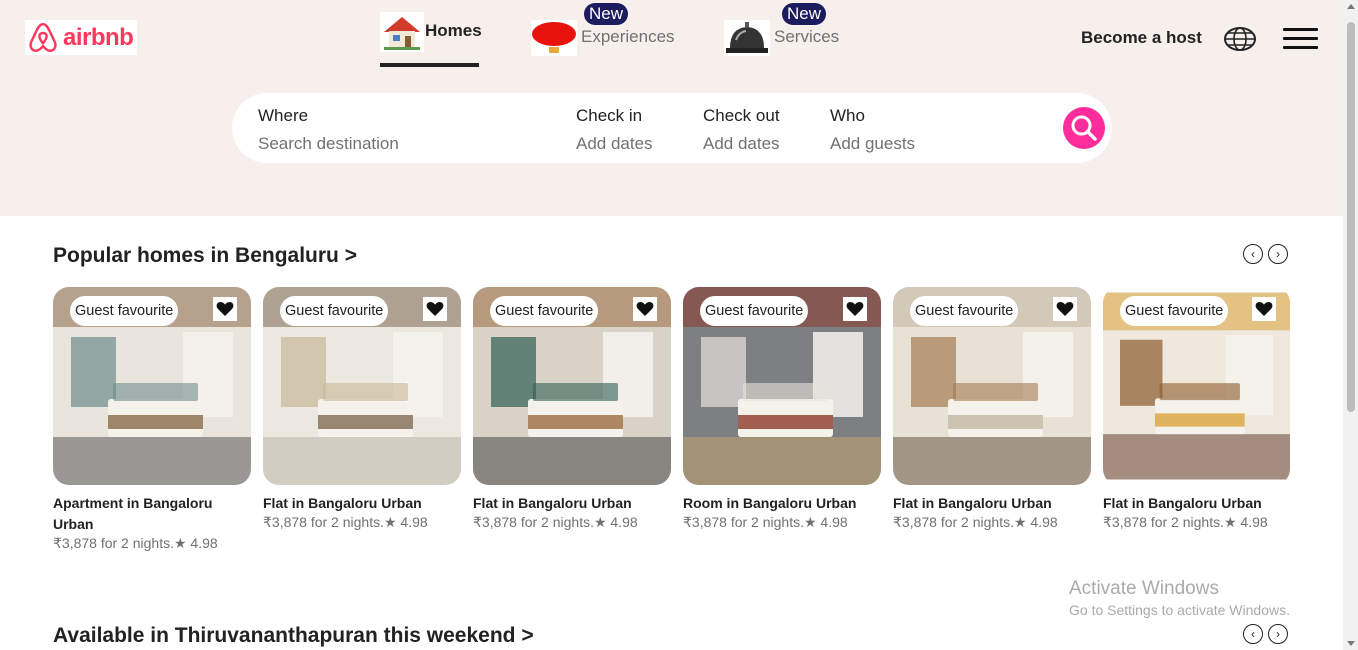  I want to click on search-icon, so click(1084, 128).